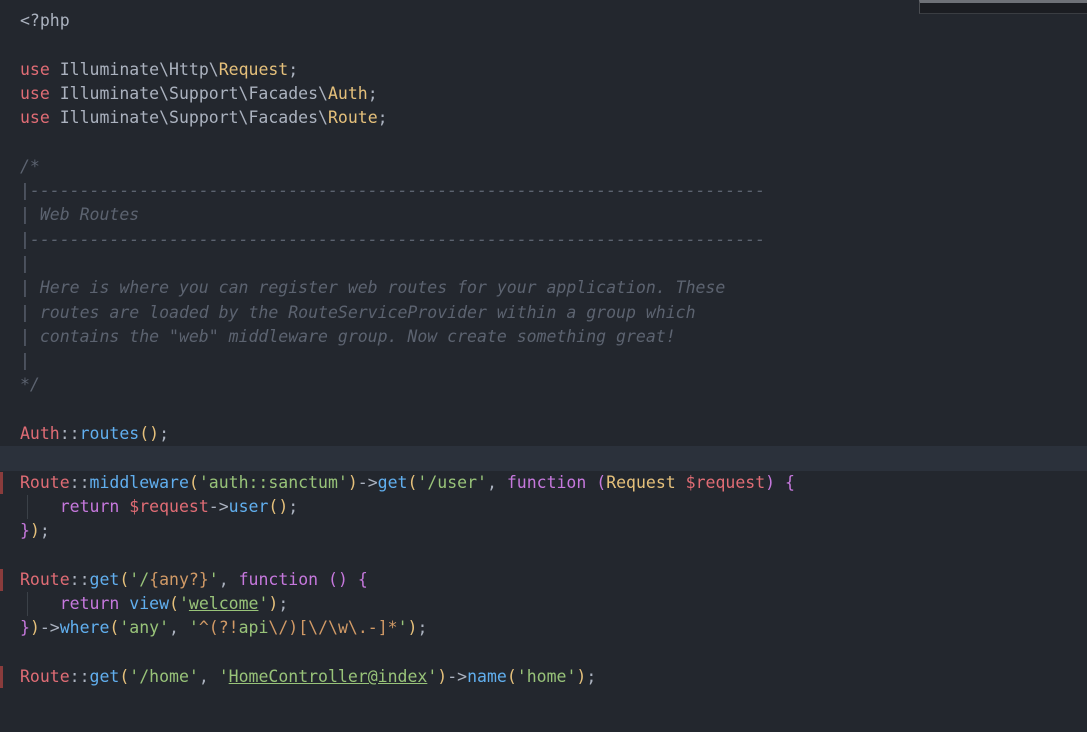 The width and height of the screenshot is (1087, 732). What do you see at coordinates (543, 94) in the screenshot?
I see `code-line: use Illuminate\Support\Facades\Auth;` at bounding box center [543, 94].